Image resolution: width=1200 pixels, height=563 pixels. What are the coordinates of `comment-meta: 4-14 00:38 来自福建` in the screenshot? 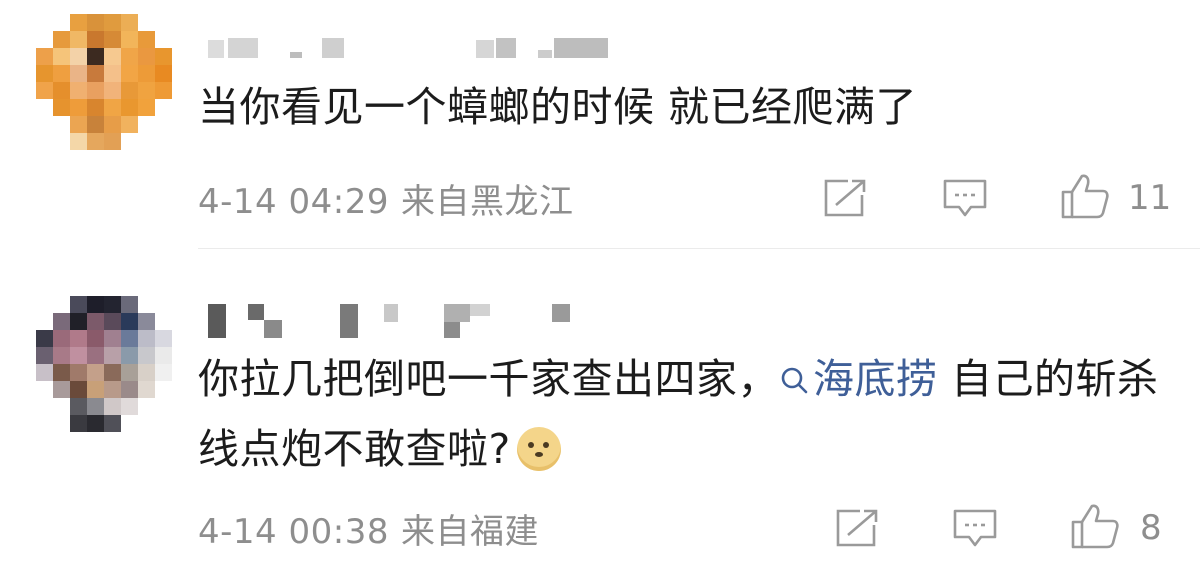 It's located at (368, 528).